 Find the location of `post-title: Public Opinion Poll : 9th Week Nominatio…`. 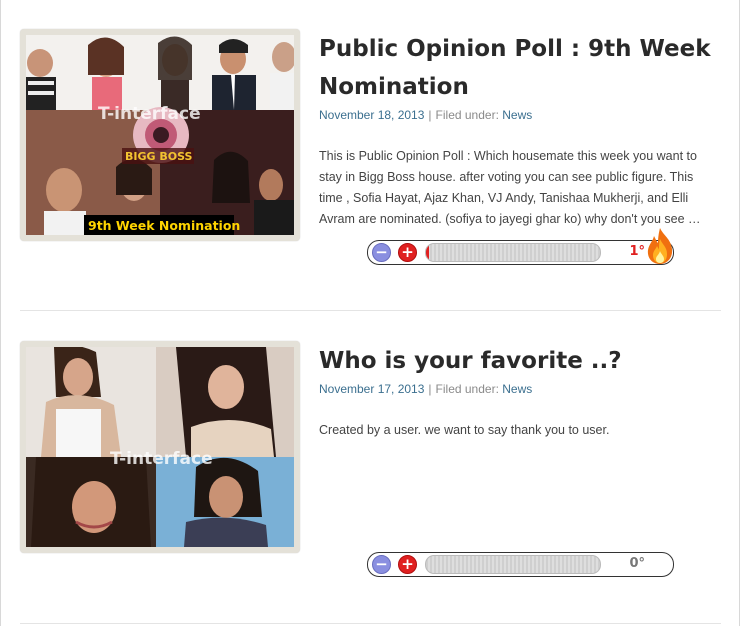

post-title: Public Opinion Poll : 9th Week Nominatio… is located at coordinates (519, 68).